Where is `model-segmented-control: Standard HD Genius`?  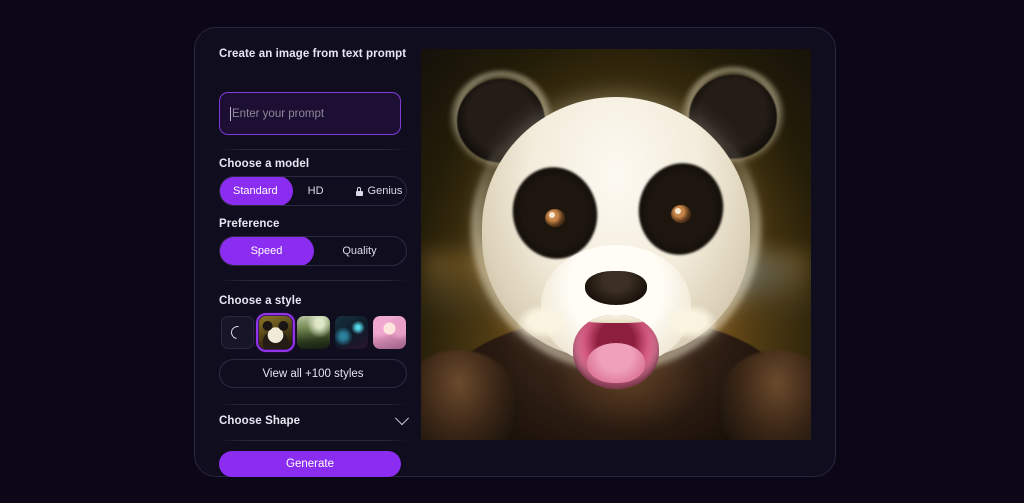 model-segmented-control: Standard HD Genius is located at coordinates (313, 191).